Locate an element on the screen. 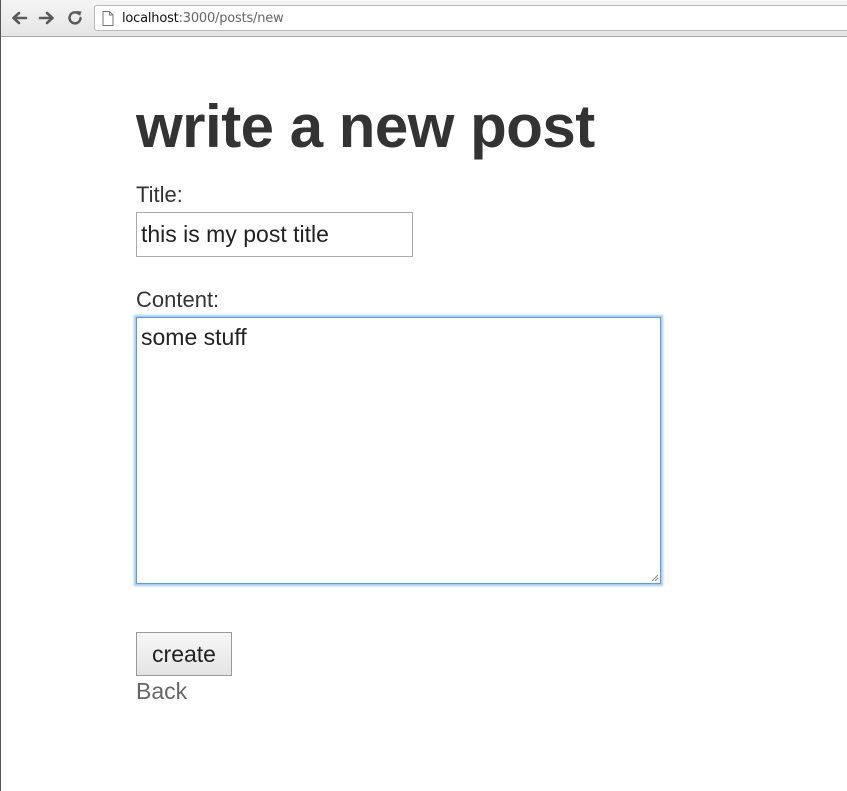 The width and height of the screenshot is (847, 791). url-host: localhost is located at coordinates (150, 18).